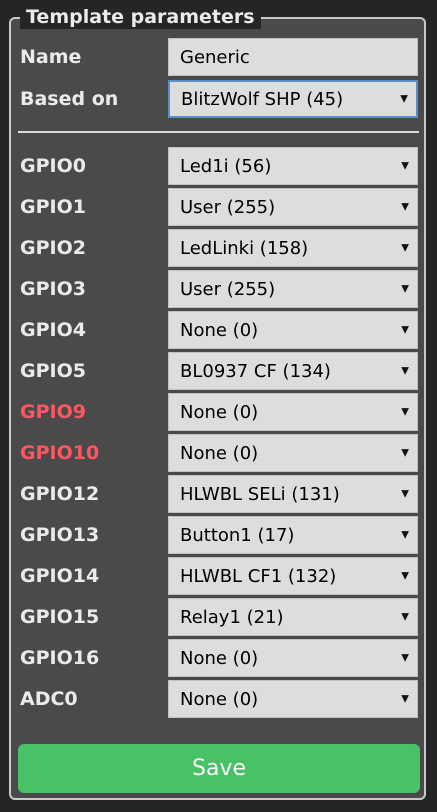 The image size is (437, 812). Describe the element at coordinates (53, 248) in the screenshot. I see `gpio-label: GPIO2` at that location.